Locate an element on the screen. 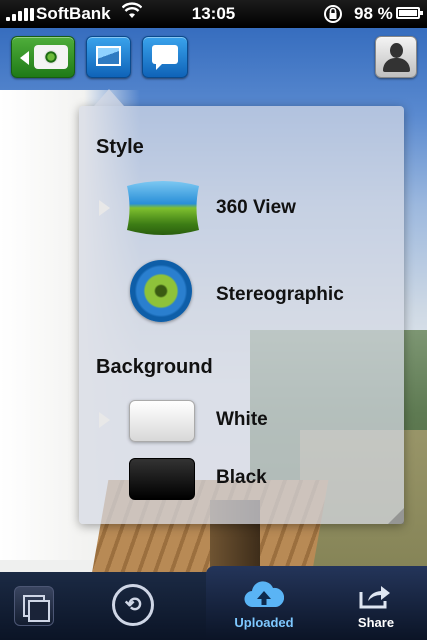 This screenshot has width=427, height=640. background-option-black: Black is located at coordinates (241, 478).